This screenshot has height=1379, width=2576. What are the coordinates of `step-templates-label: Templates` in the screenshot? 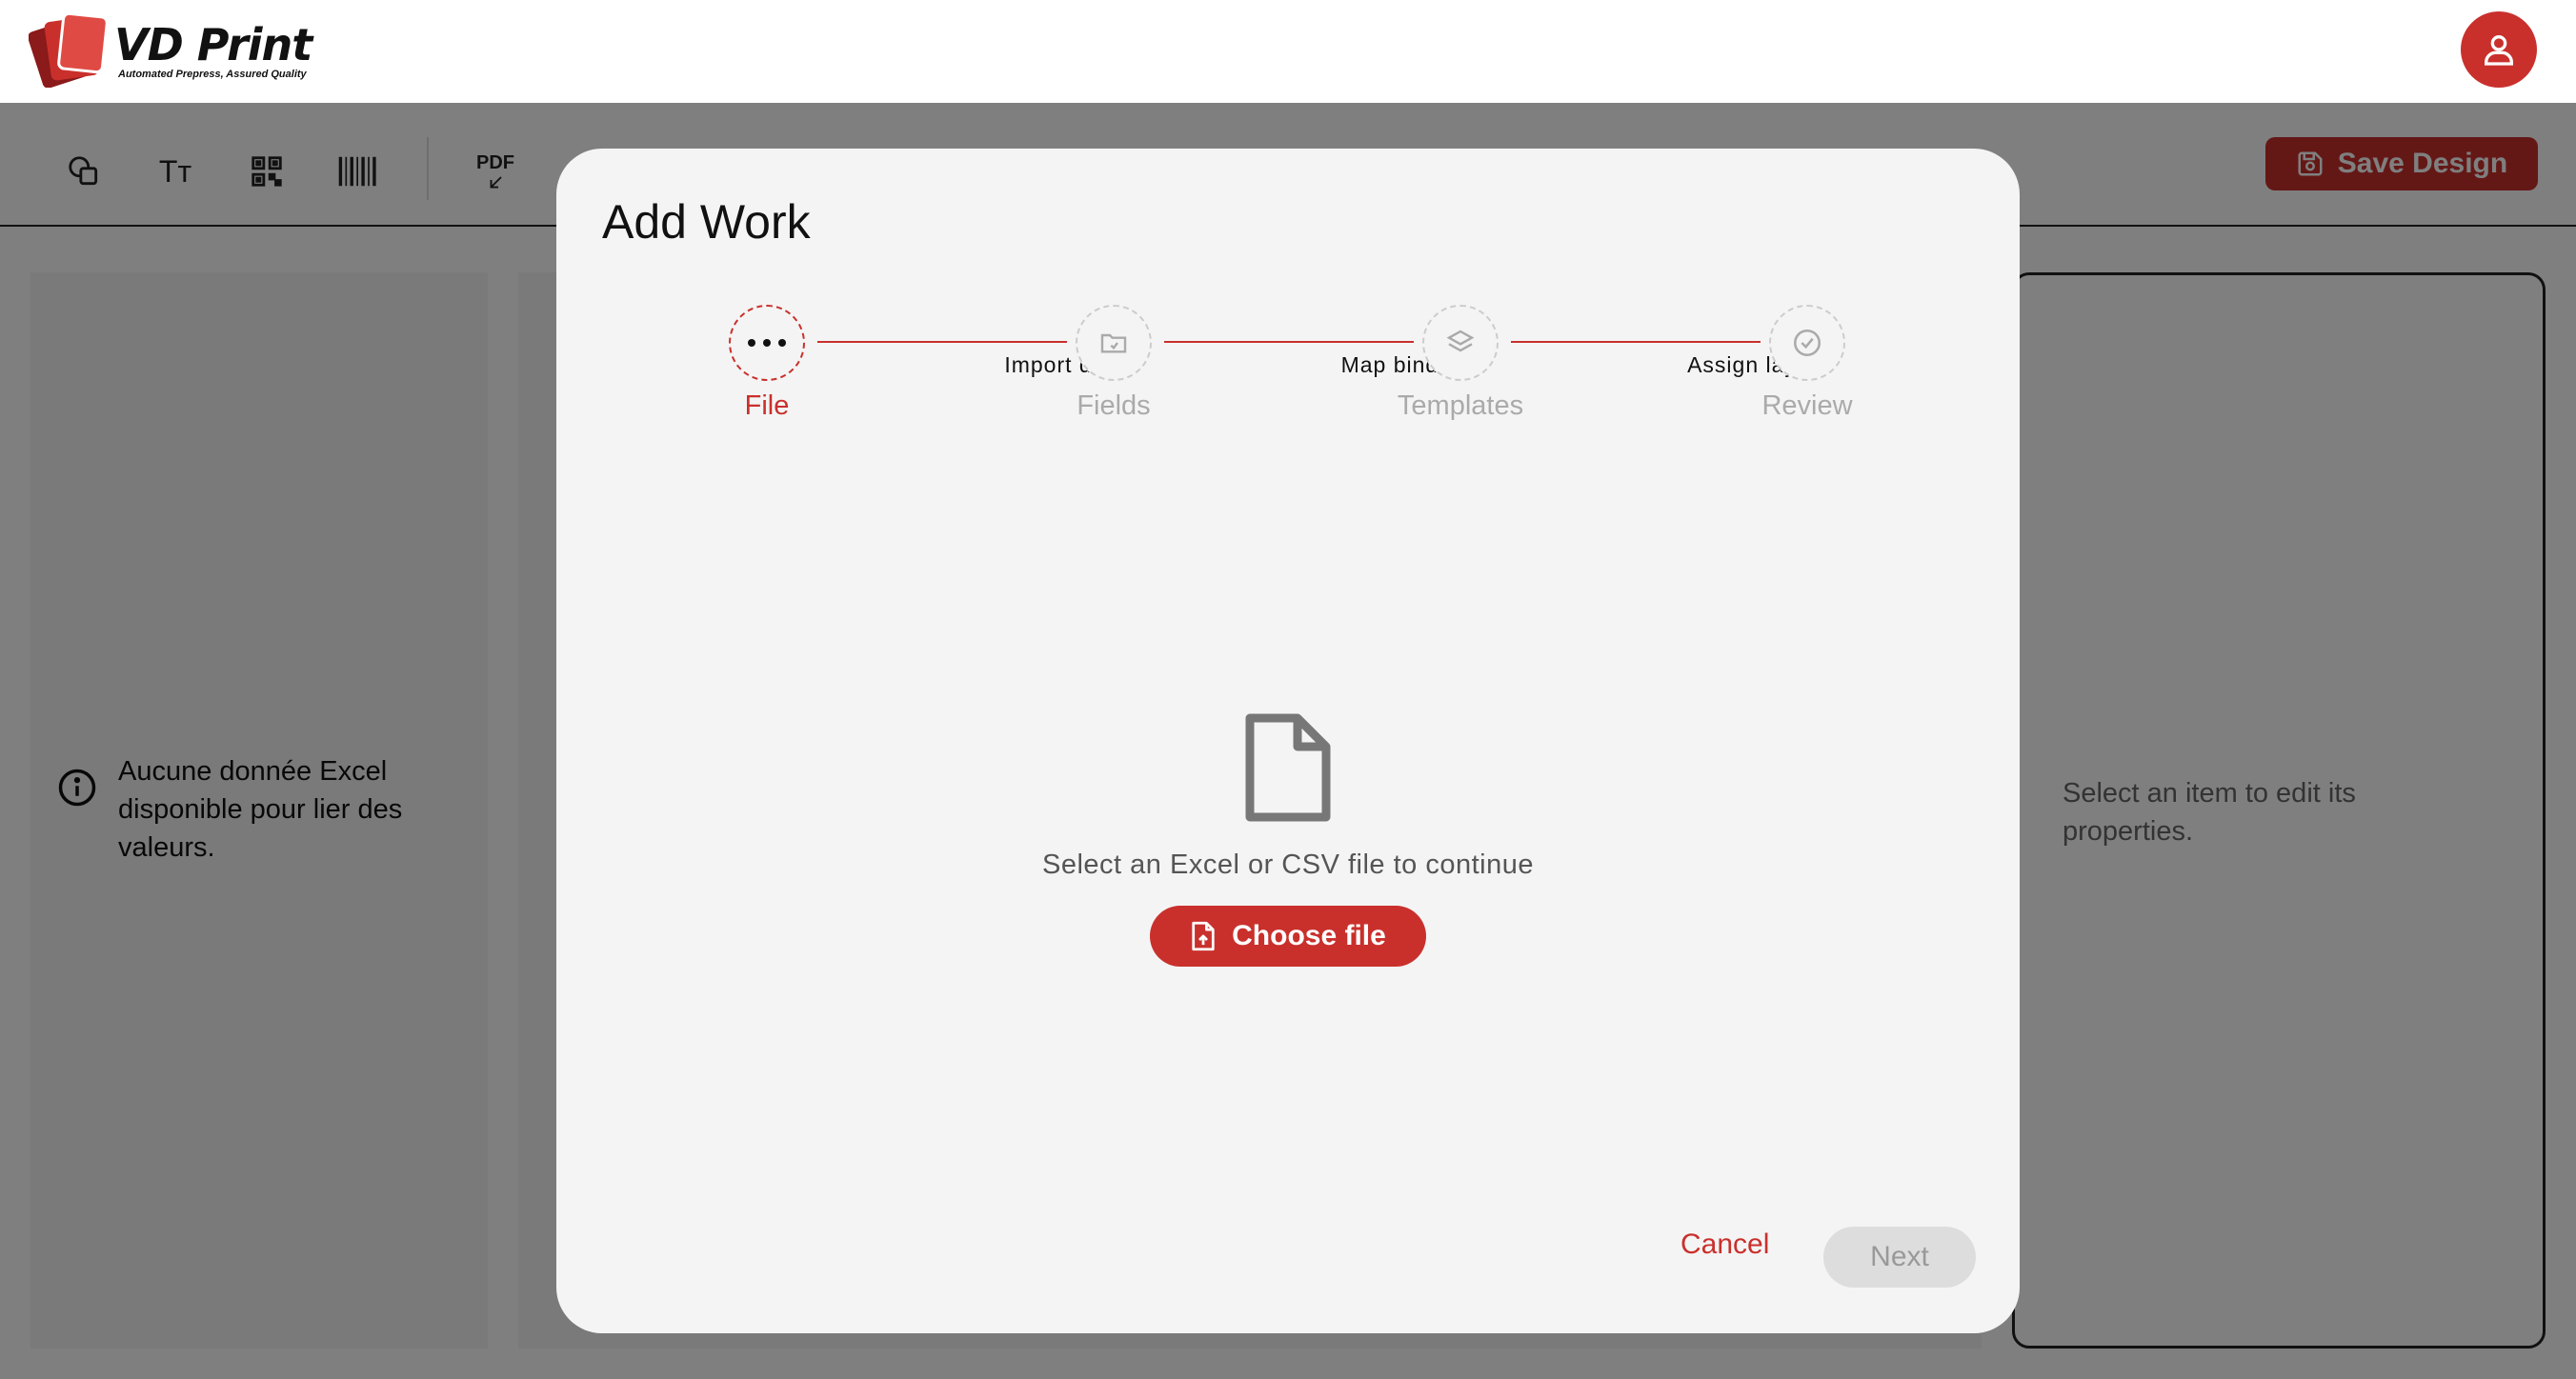 It's located at (1460, 405).